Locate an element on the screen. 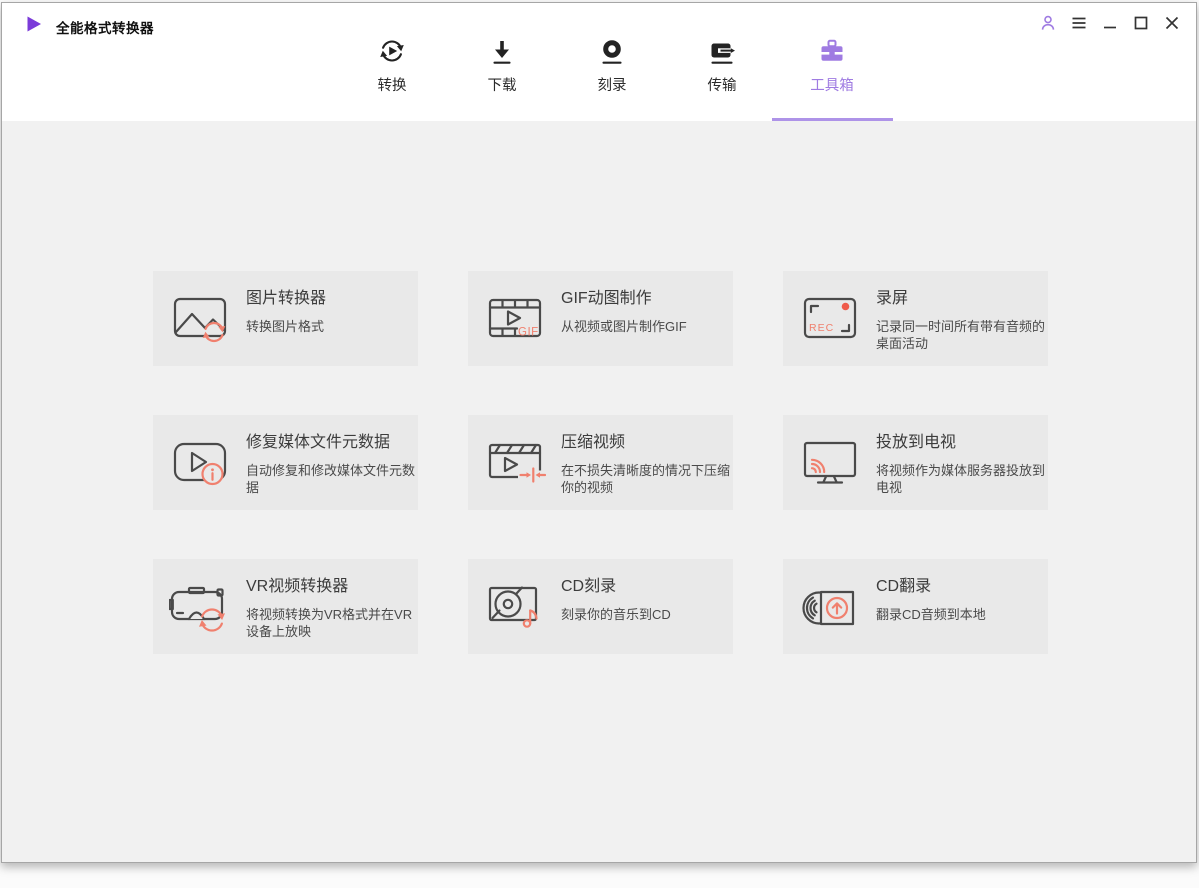  card-cast-to-tv: 投放到电视 将视频作为媒体服务器投放到电视 is located at coordinates (915, 462).